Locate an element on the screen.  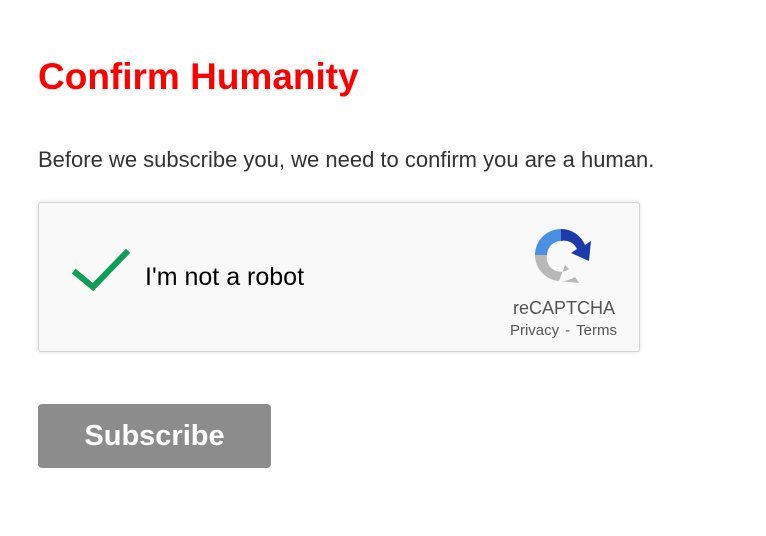
not-robot-label: I'm not a robot is located at coordinates (224, 277).